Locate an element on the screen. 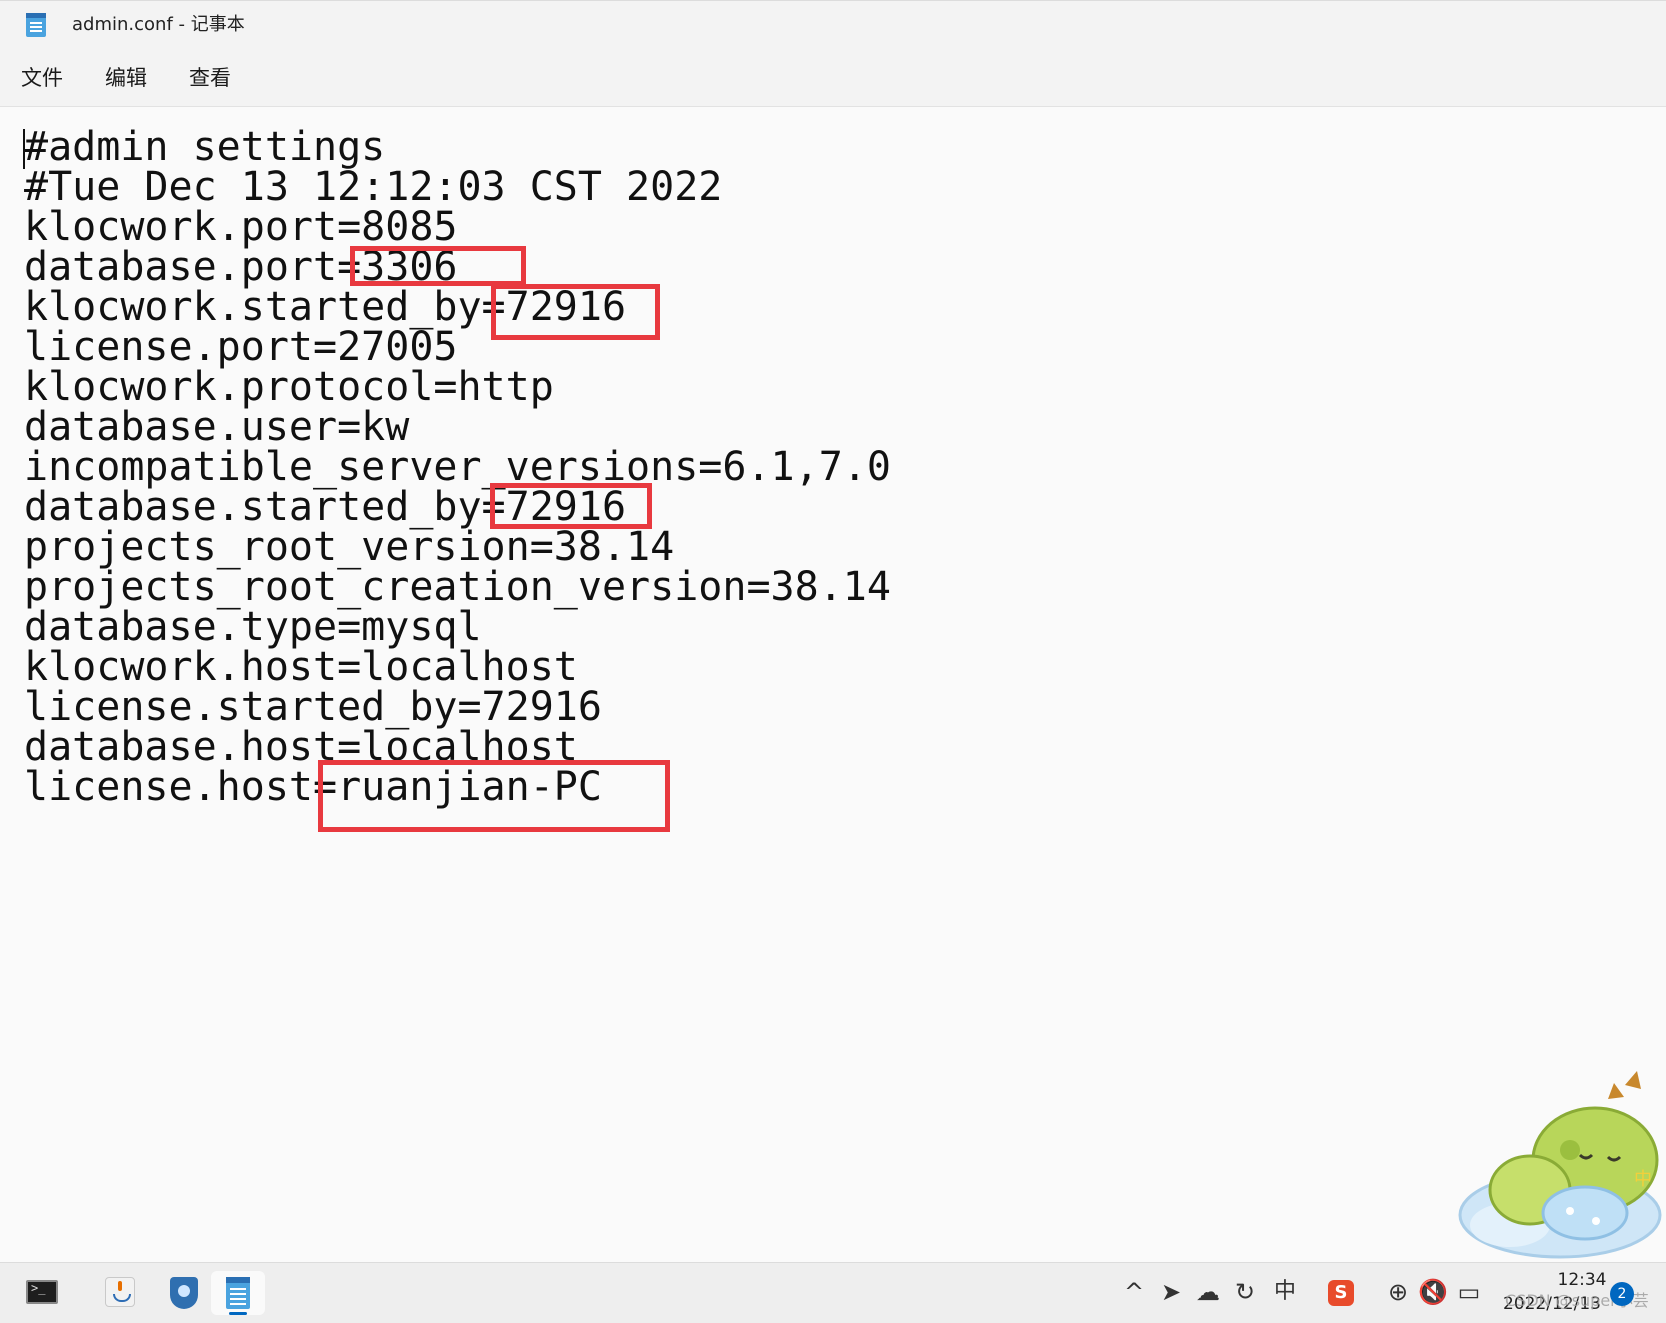 This screenshot has width=1666, height=1323. window-title: admin.conf - 记事本 is located at coordinates (158, 24).